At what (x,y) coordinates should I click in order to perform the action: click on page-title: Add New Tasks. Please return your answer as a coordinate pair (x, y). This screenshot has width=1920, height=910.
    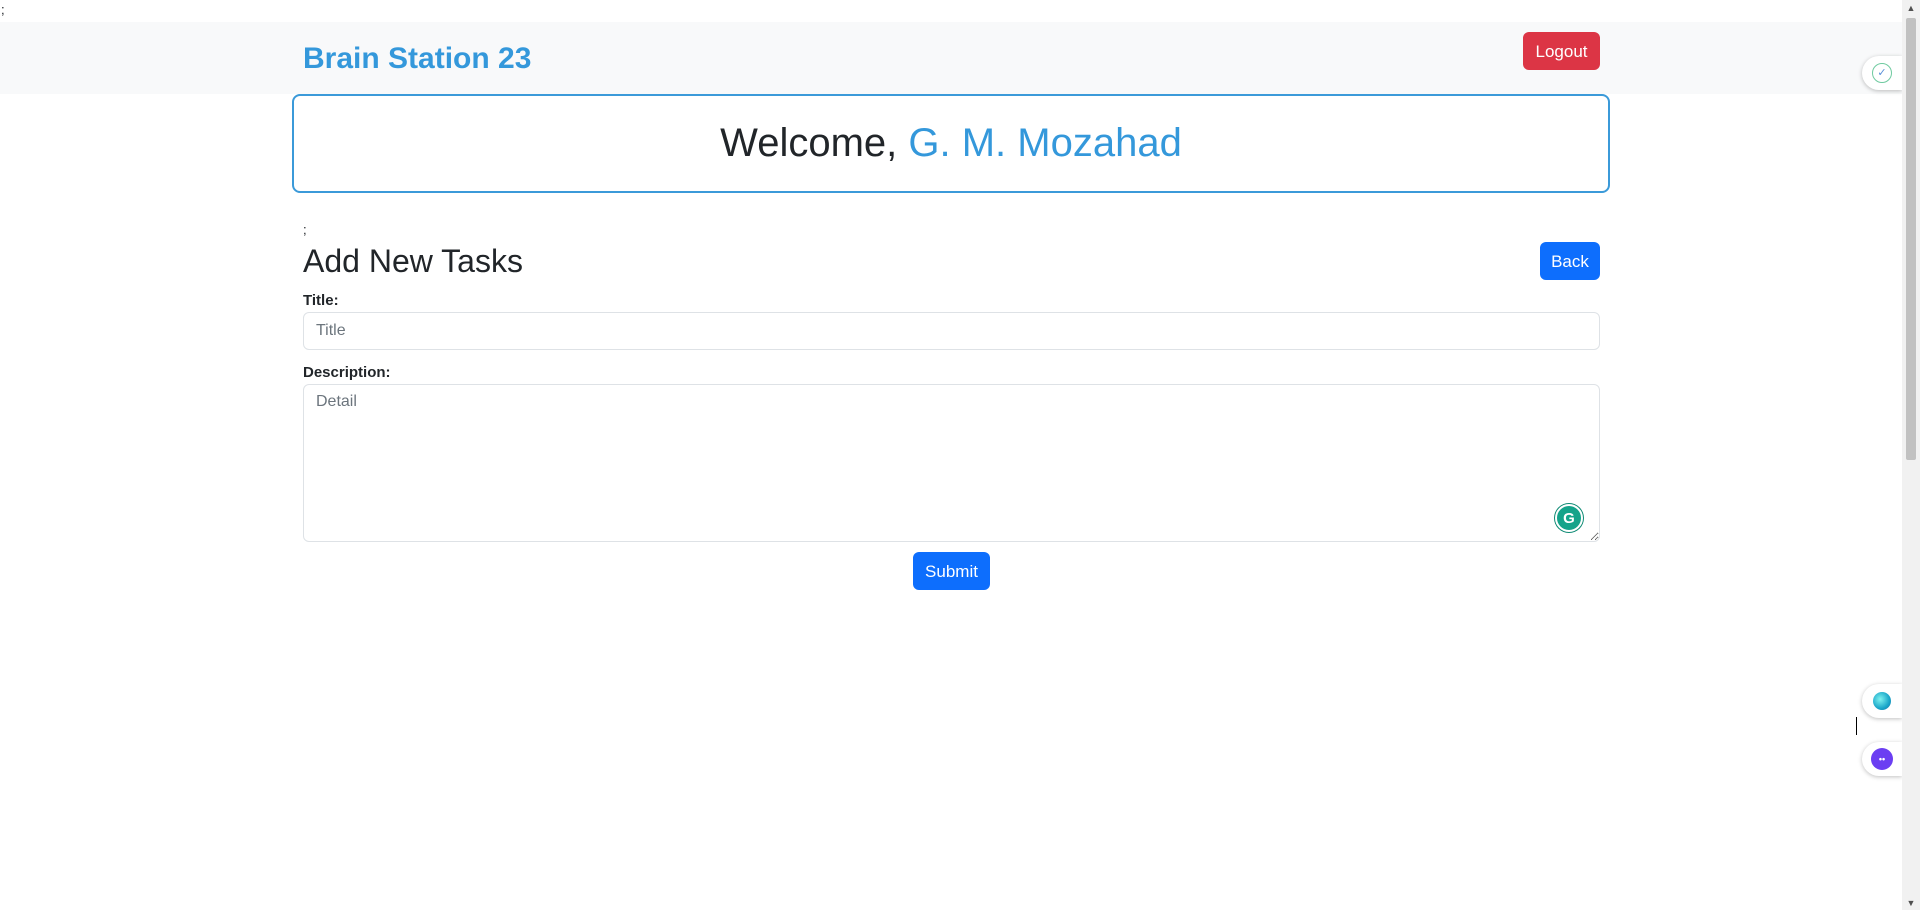
    Looking at the image, I should click on (413, 261).